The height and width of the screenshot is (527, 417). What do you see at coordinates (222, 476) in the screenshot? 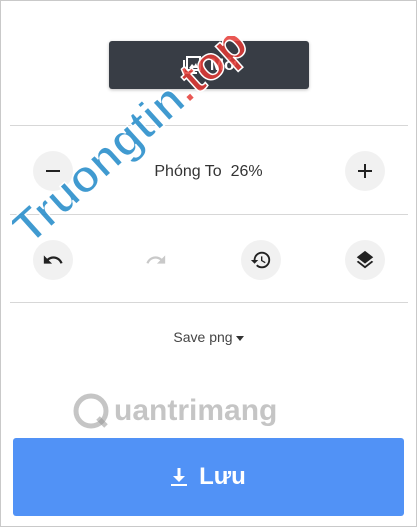
I see `save-button-label: Lưu` at bounding box center [222, 476].